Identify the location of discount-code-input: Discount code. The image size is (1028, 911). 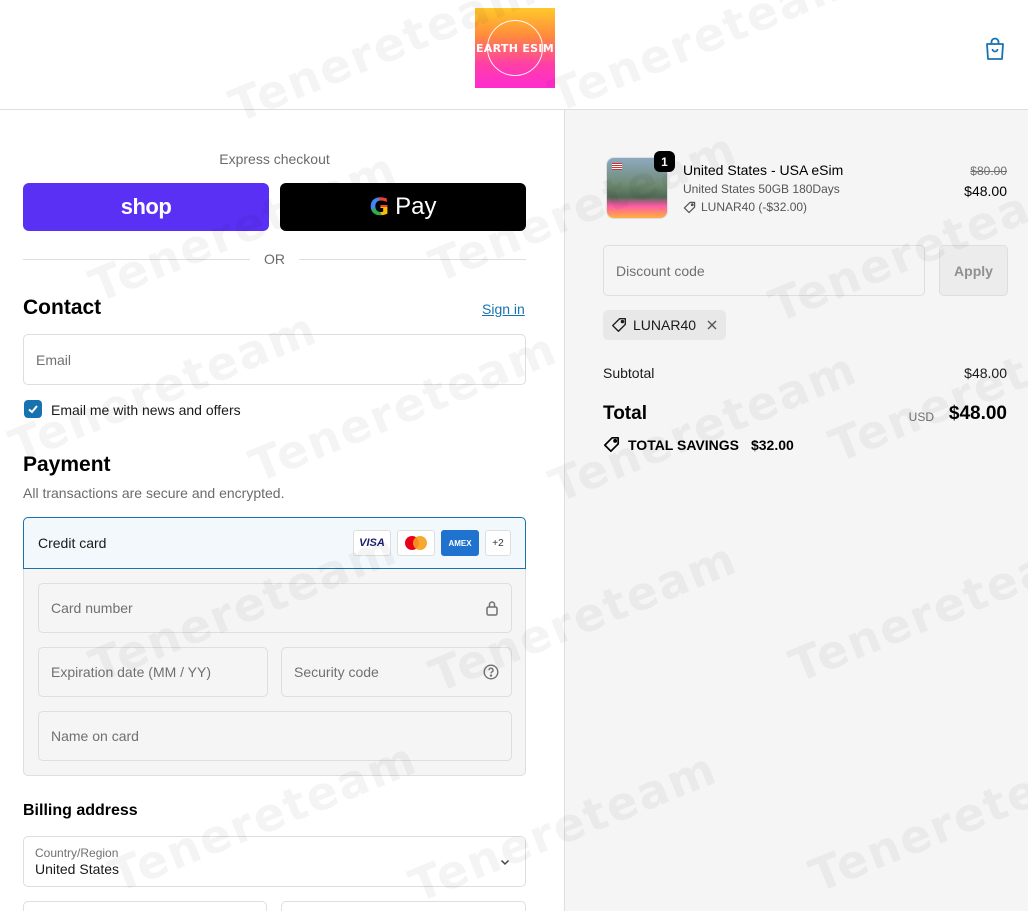
(764, 270).